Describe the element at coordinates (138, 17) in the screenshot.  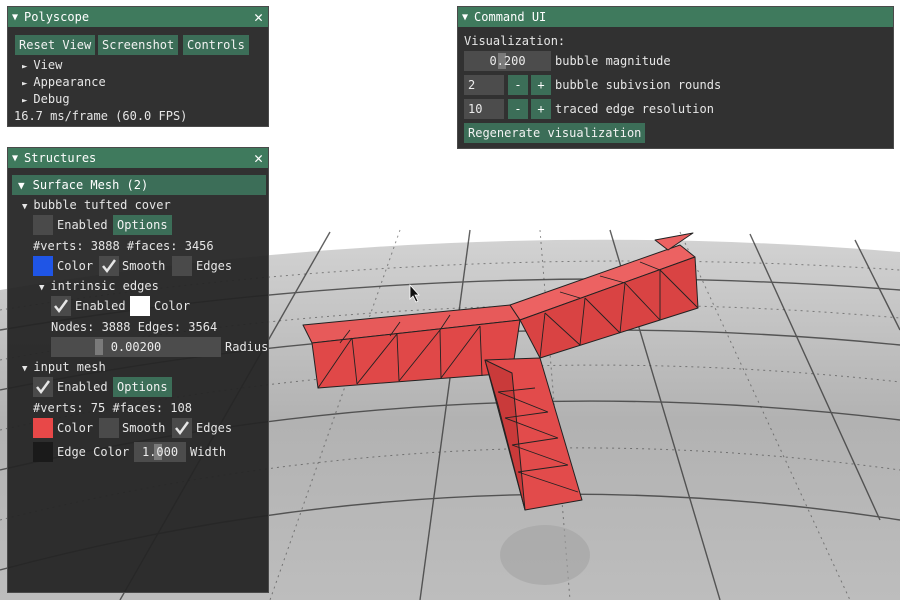
I see `polyscope-titlebar: ▼ Polyscope ✕` at that location.